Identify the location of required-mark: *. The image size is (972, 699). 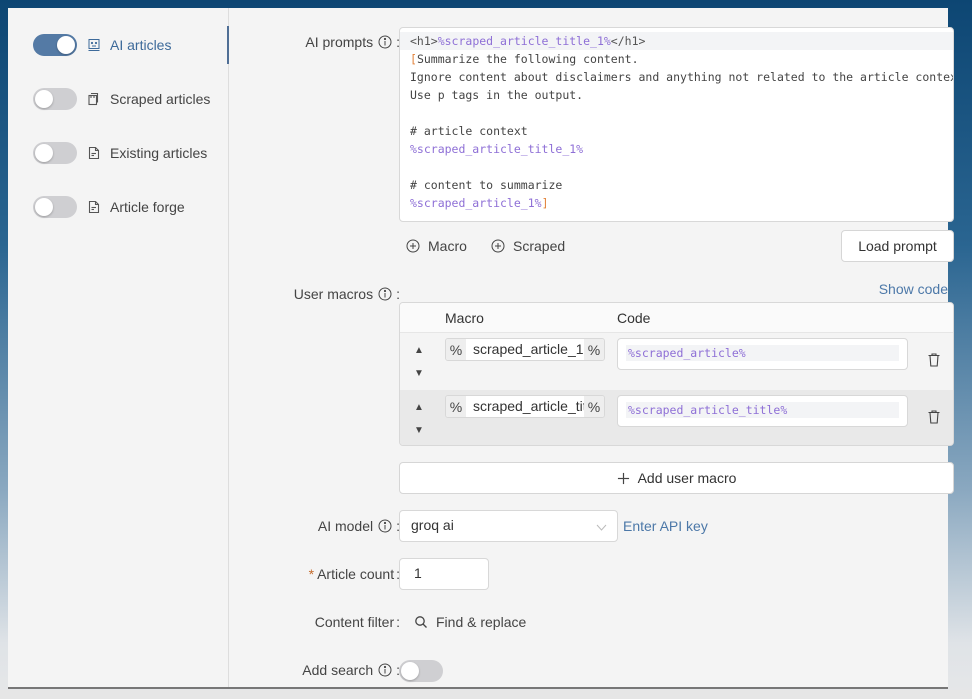
(311, 574).